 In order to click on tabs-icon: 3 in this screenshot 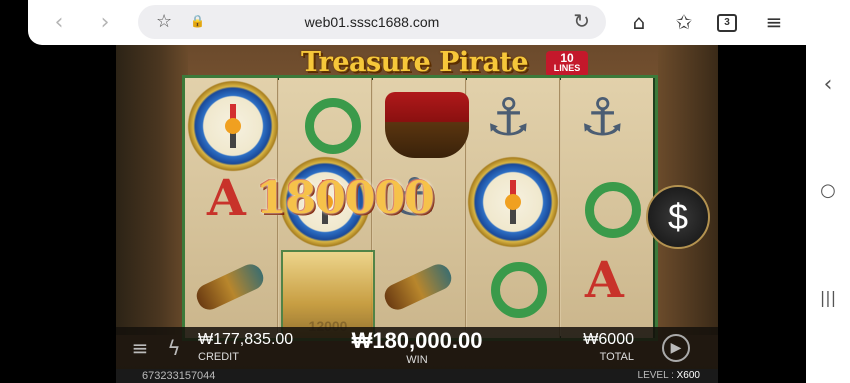, I will do `click(727, 23)`.